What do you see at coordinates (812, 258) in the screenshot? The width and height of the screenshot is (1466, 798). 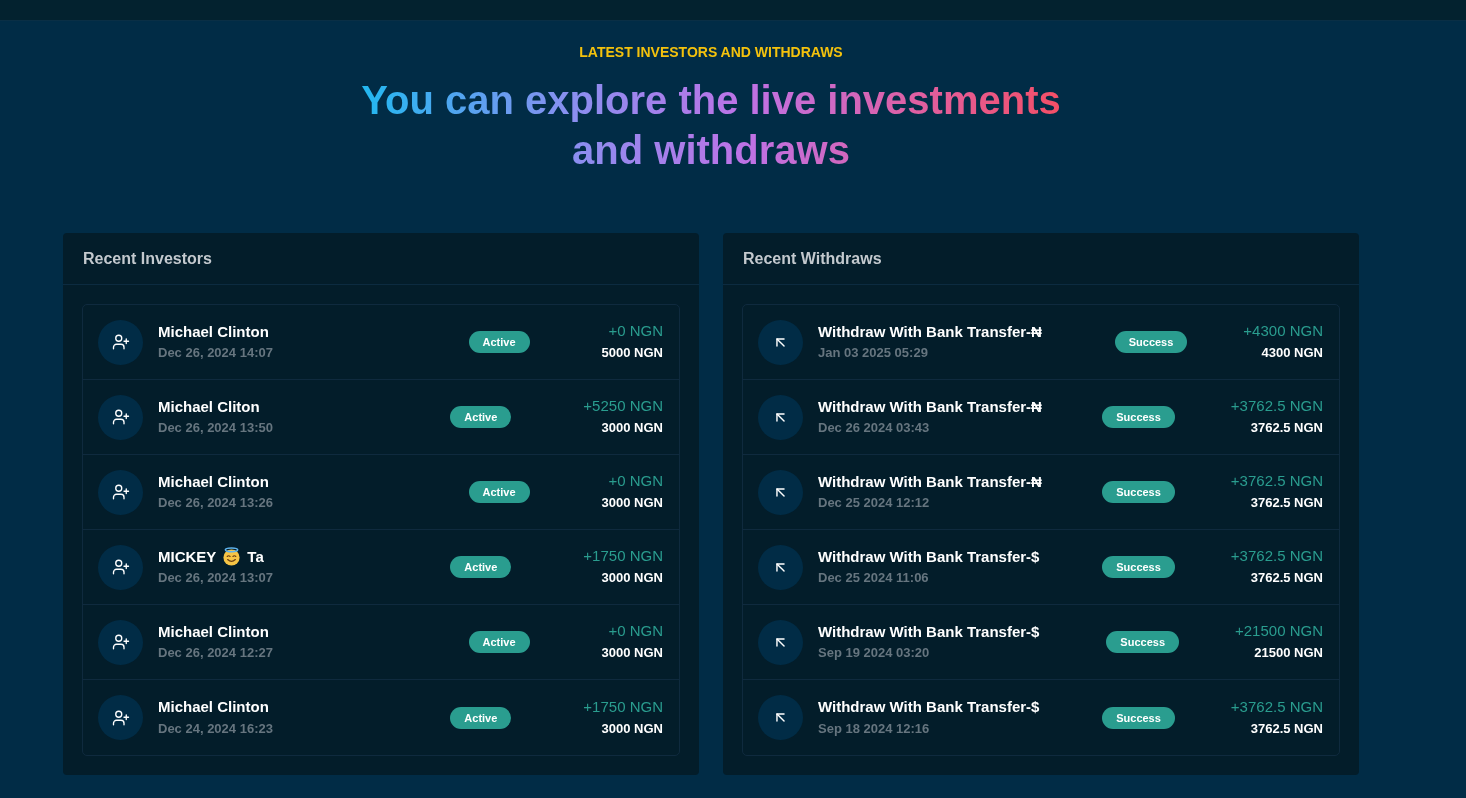 I see `card-title: Recent Withdraws` at bounding box center [812, 258].